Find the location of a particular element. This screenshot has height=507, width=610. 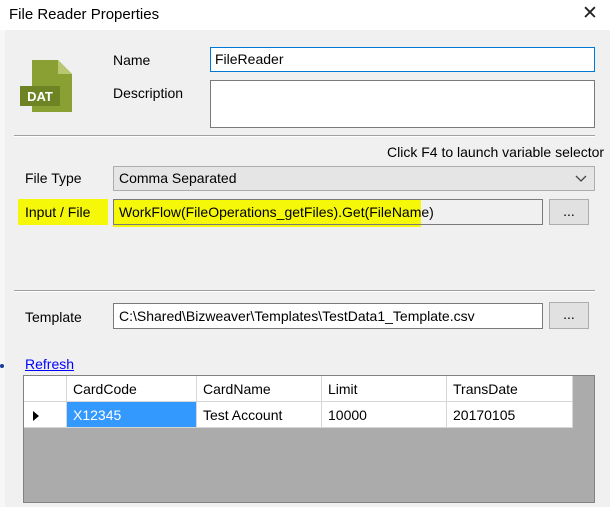

dat-file-icon: DAT is located at coordinates (46, 86).